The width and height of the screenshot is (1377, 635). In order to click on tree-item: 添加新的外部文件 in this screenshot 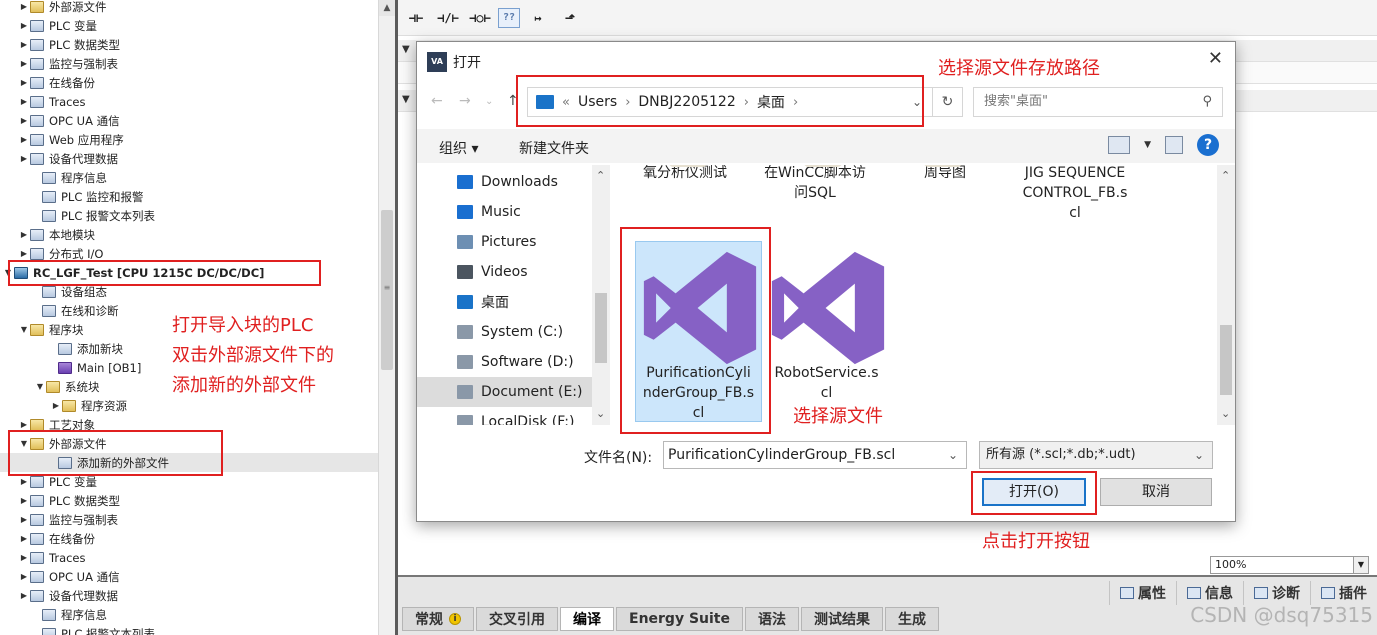, I will do `click(189, 462)`.